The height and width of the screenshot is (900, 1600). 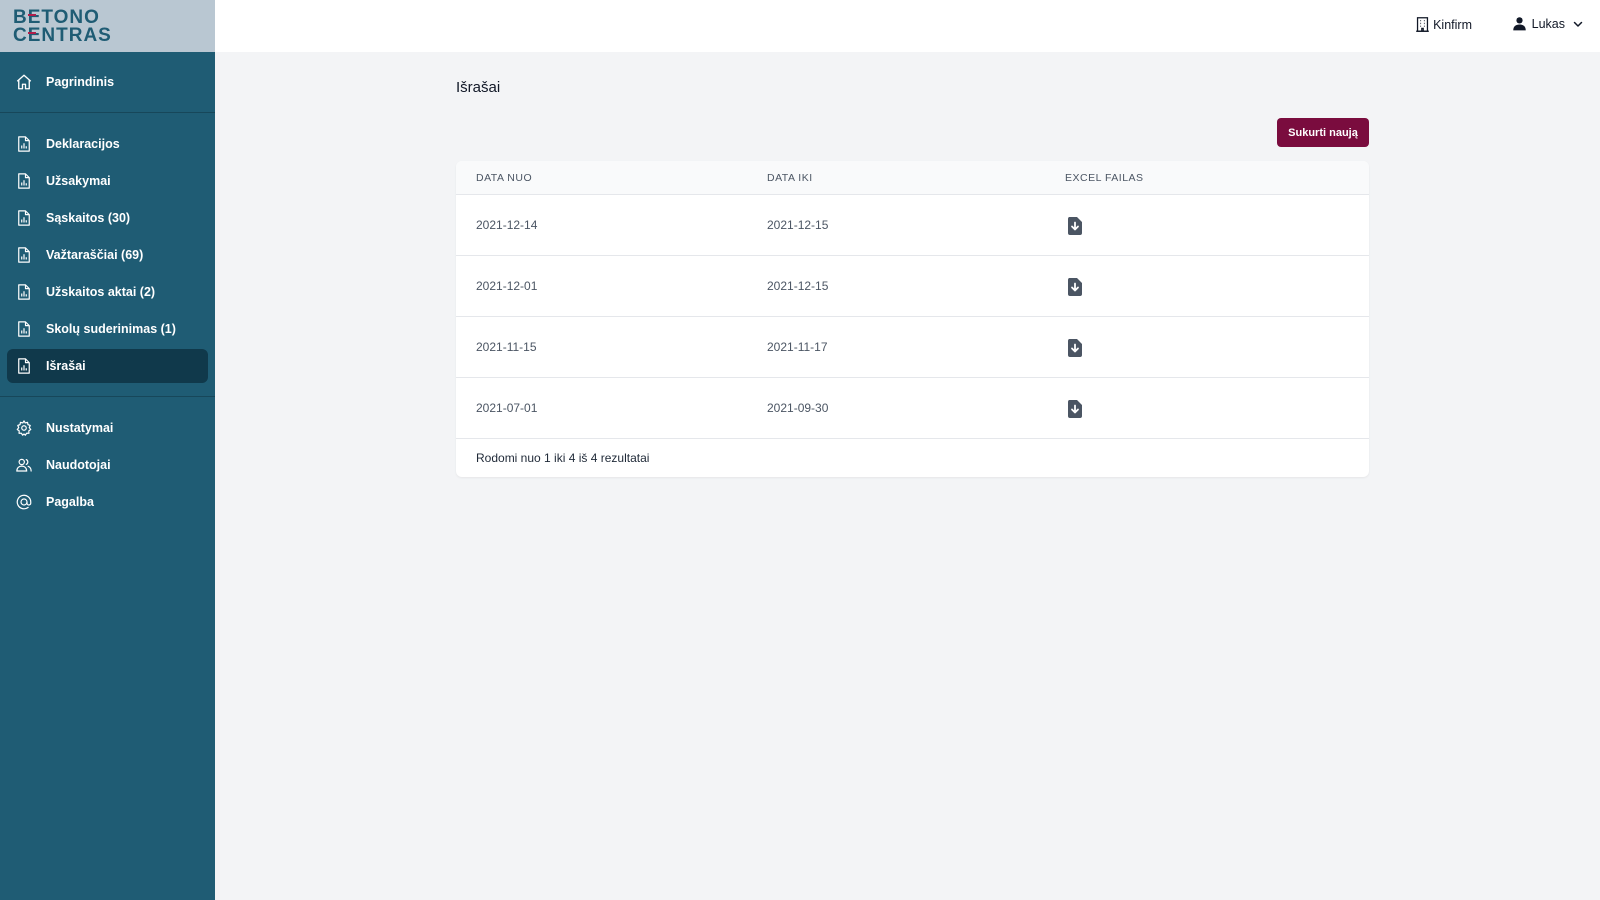 I want to click on sidebar-item-label: Deklaracijos, so click(x=83, y=144).